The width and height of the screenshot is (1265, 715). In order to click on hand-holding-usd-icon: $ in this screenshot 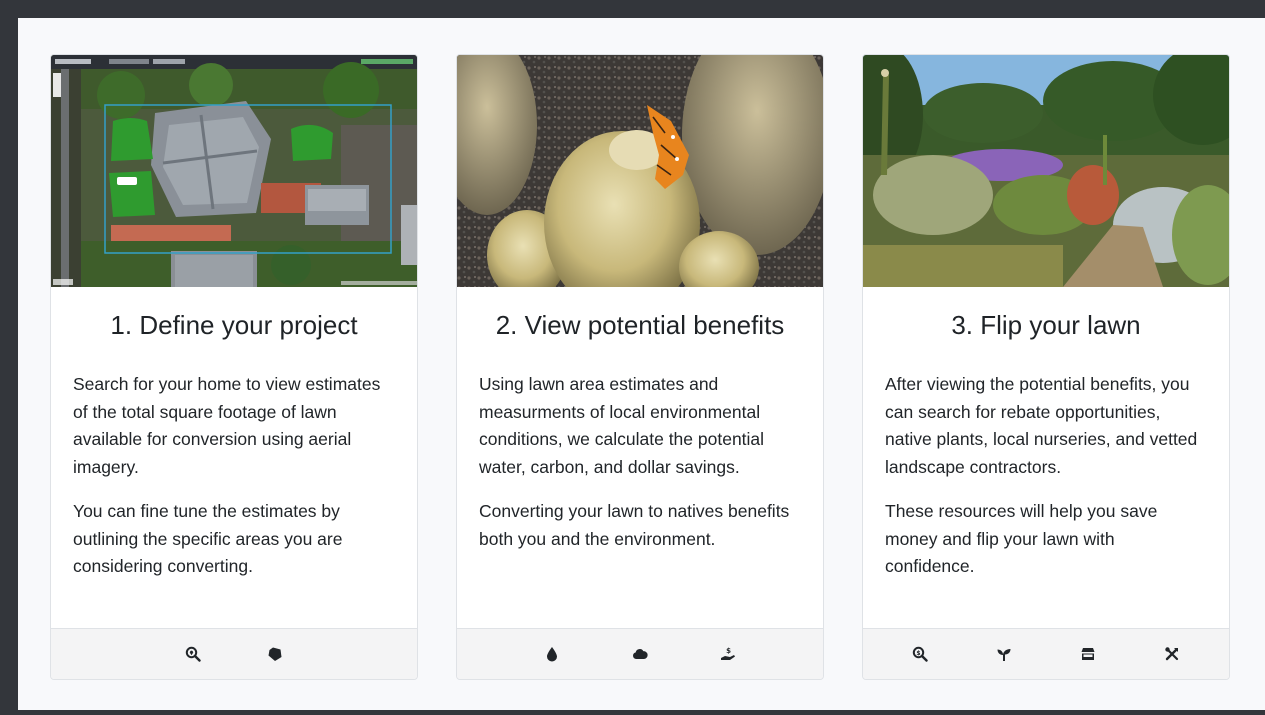, I will do `click(728, 654)`.